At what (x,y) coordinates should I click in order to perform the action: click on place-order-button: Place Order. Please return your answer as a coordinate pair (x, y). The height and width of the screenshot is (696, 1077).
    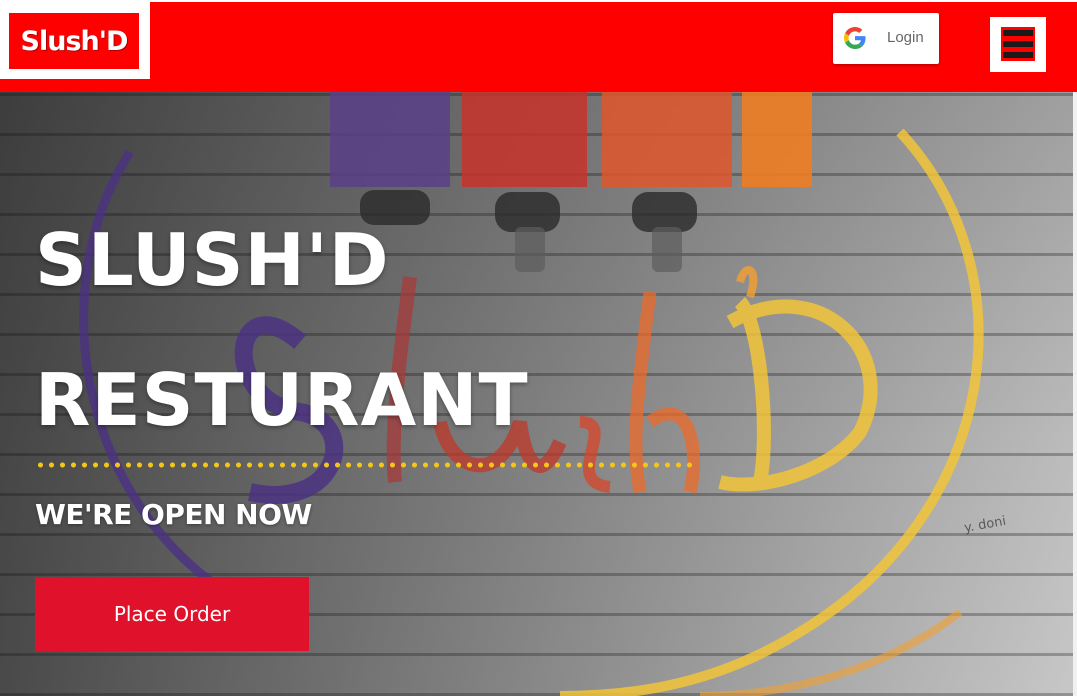
    Looking at the image, I should click on (172, 614).